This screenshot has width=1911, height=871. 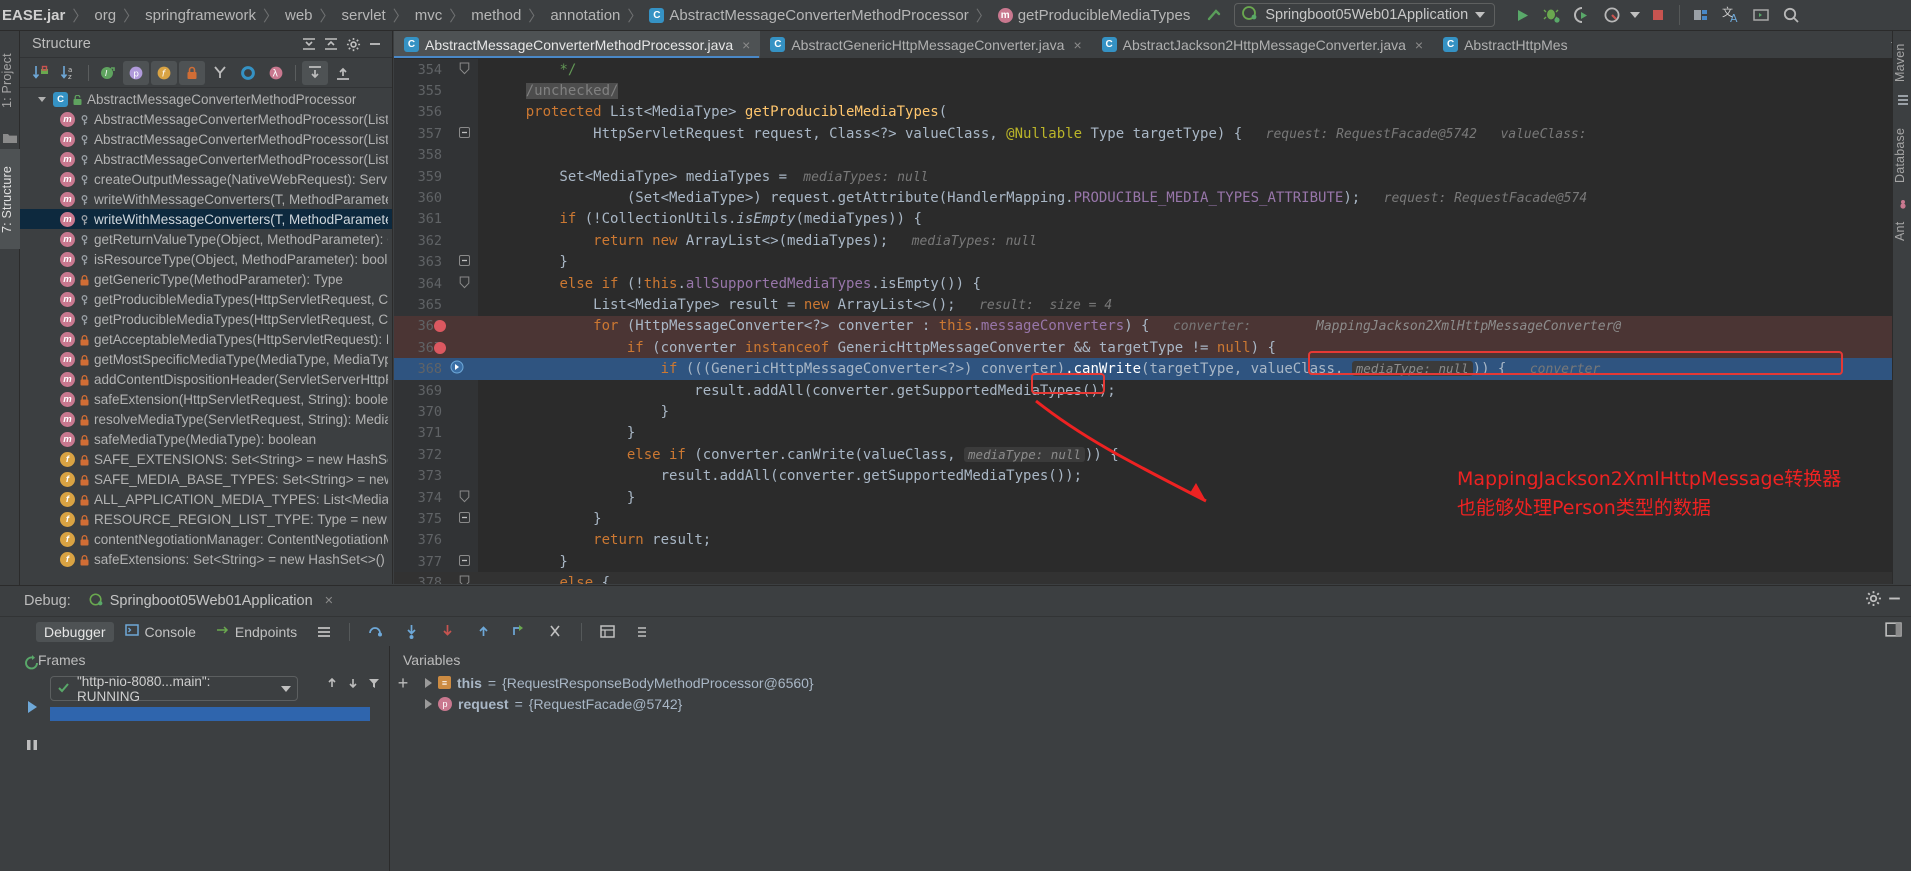 I want to click on expand-all-icon, so click(x=309, y=44).